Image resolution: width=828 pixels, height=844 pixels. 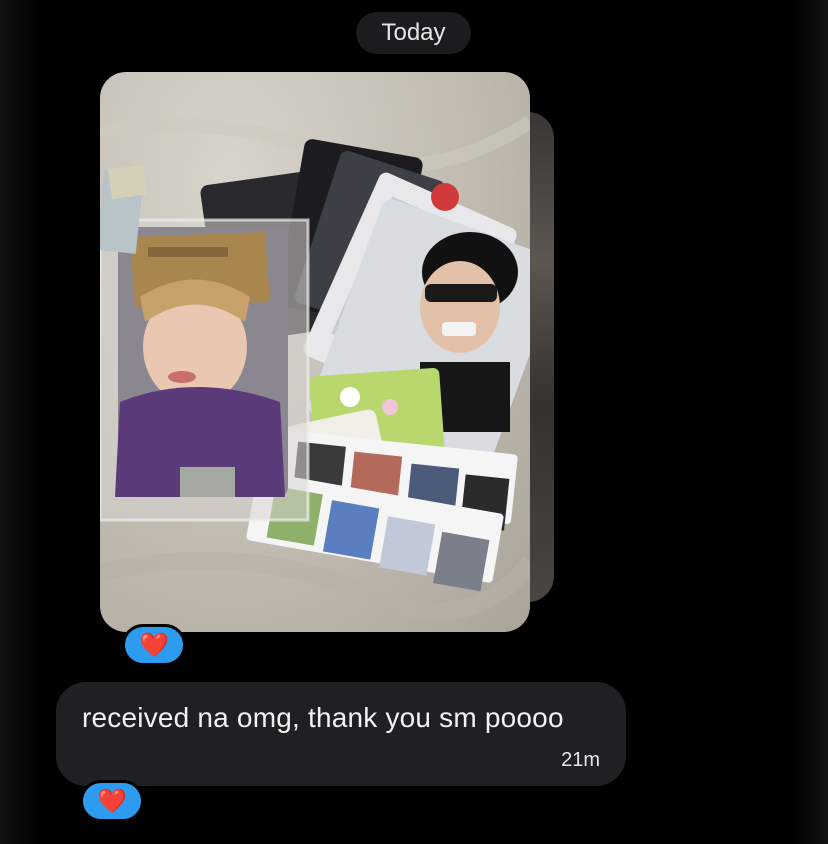 I want to click on message-bubble: received na omg, thank you sm poooo 21m, so click(x=341, y=734).